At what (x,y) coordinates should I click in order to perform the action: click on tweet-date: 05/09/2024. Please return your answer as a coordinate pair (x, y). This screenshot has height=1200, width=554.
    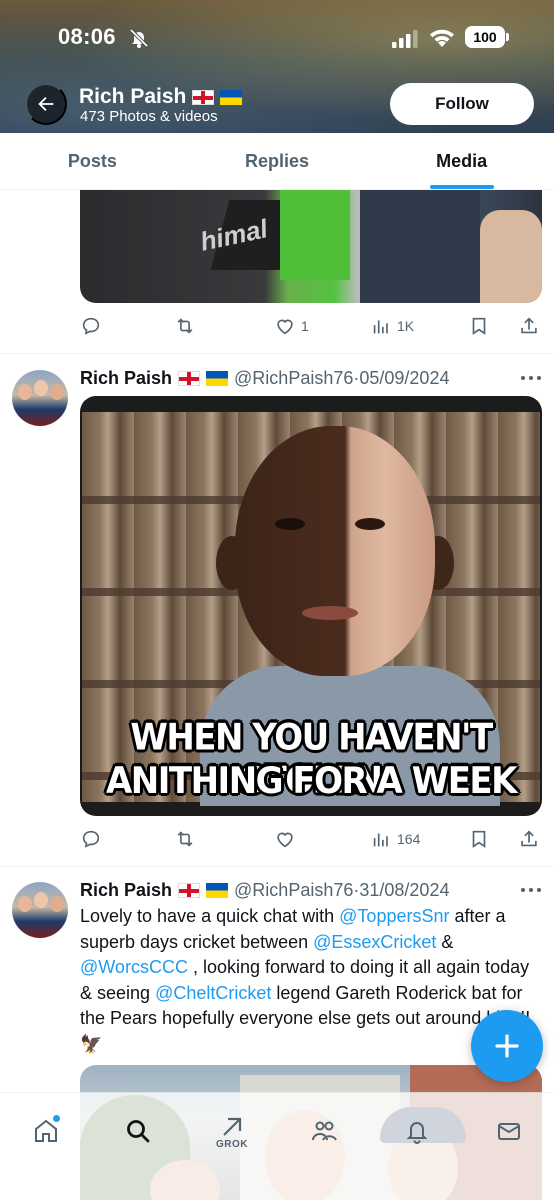
    Looking at the image, I should click on (404, 377).